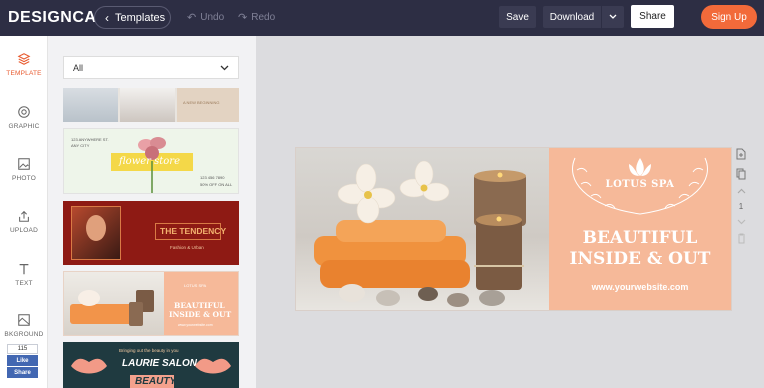 The height and width of the screenshot is (388, 764). Describe the element at coordinates (136, 314) in the screenshot. I see `candle-shape` at that location.